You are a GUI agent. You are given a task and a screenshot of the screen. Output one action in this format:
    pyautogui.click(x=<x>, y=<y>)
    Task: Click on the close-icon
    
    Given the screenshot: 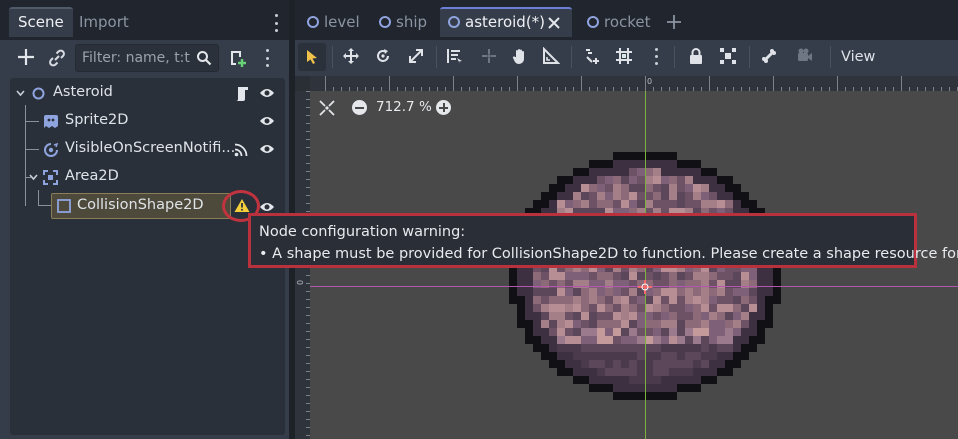 What is the action you would take?
    pyautogui.click(x=554, y=23)
    